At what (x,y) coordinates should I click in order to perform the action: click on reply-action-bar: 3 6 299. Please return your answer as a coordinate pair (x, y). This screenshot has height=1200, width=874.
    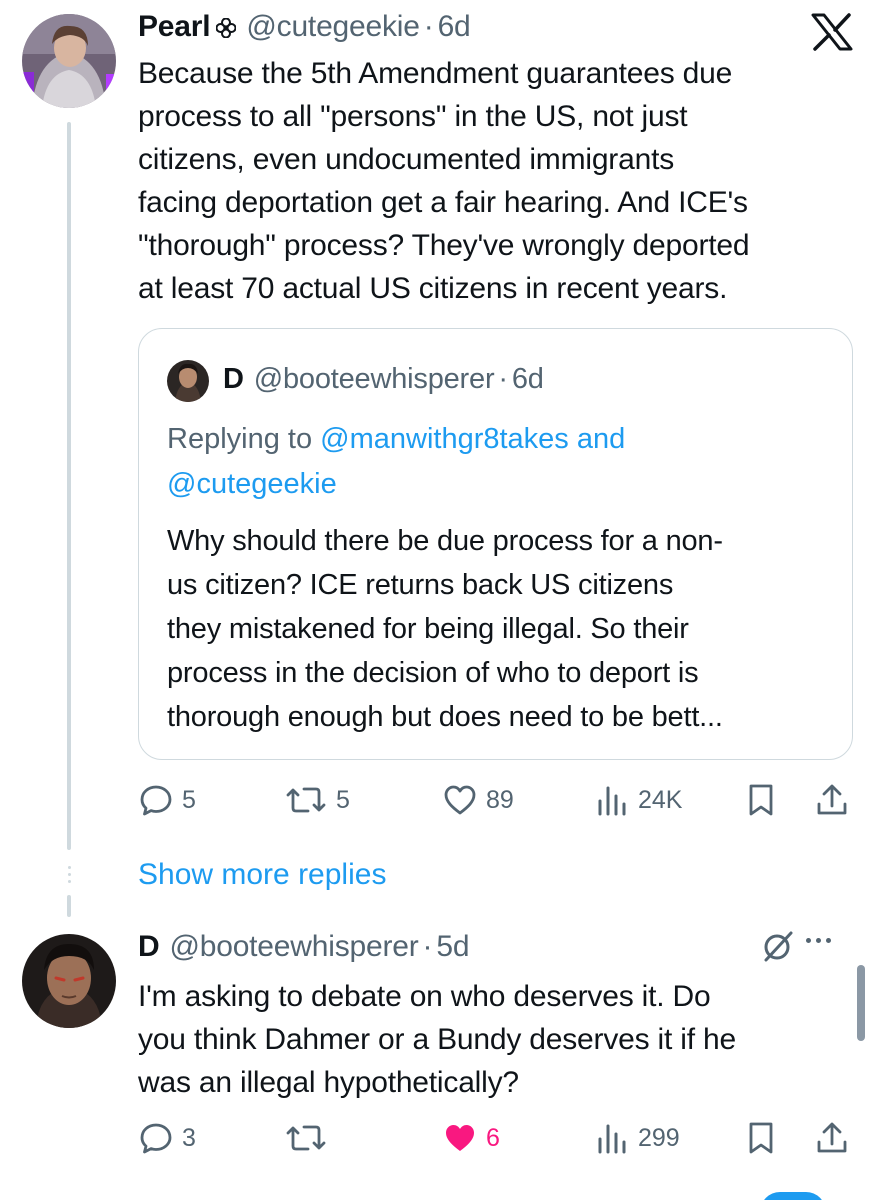
    Looking at the image, I should click on (495, 1138).